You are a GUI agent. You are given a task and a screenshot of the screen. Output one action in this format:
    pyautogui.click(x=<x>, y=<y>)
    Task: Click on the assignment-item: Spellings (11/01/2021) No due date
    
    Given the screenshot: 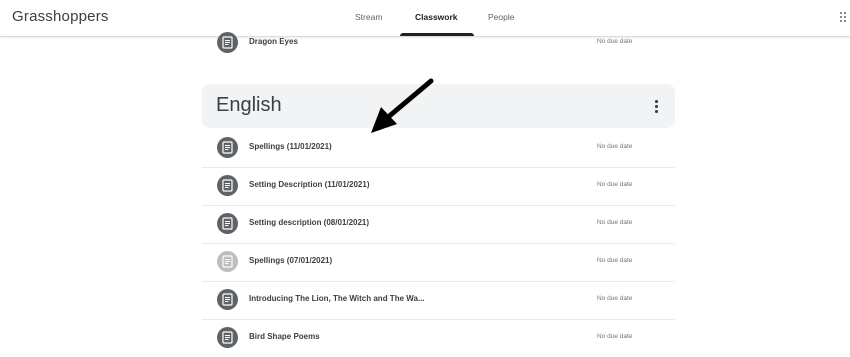 What is the action you would take?
    pyautogui.click(x=438, y=148)
    